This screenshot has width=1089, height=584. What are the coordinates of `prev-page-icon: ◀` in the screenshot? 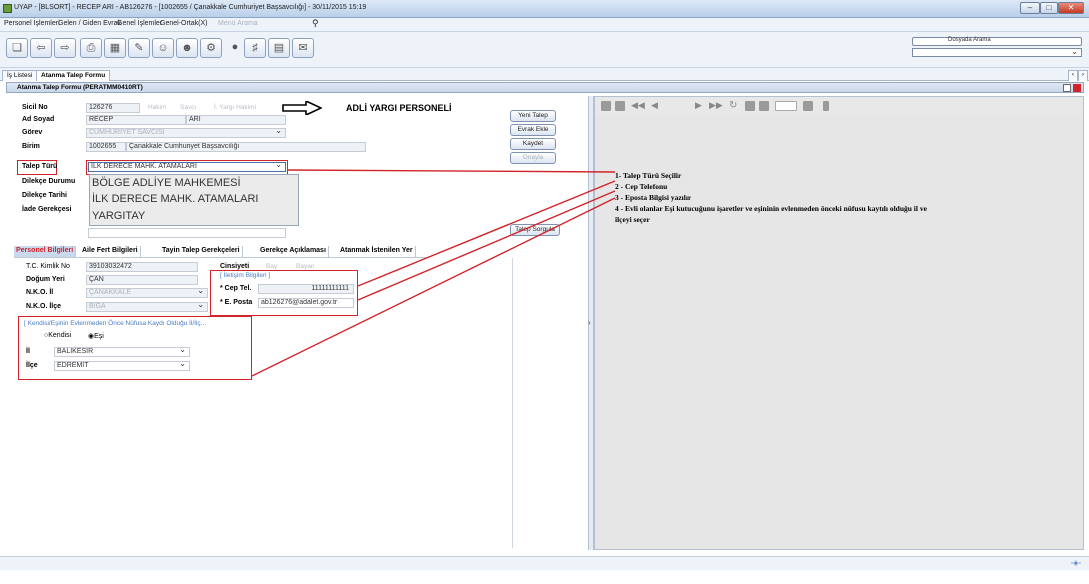 It's located at (656, 106).